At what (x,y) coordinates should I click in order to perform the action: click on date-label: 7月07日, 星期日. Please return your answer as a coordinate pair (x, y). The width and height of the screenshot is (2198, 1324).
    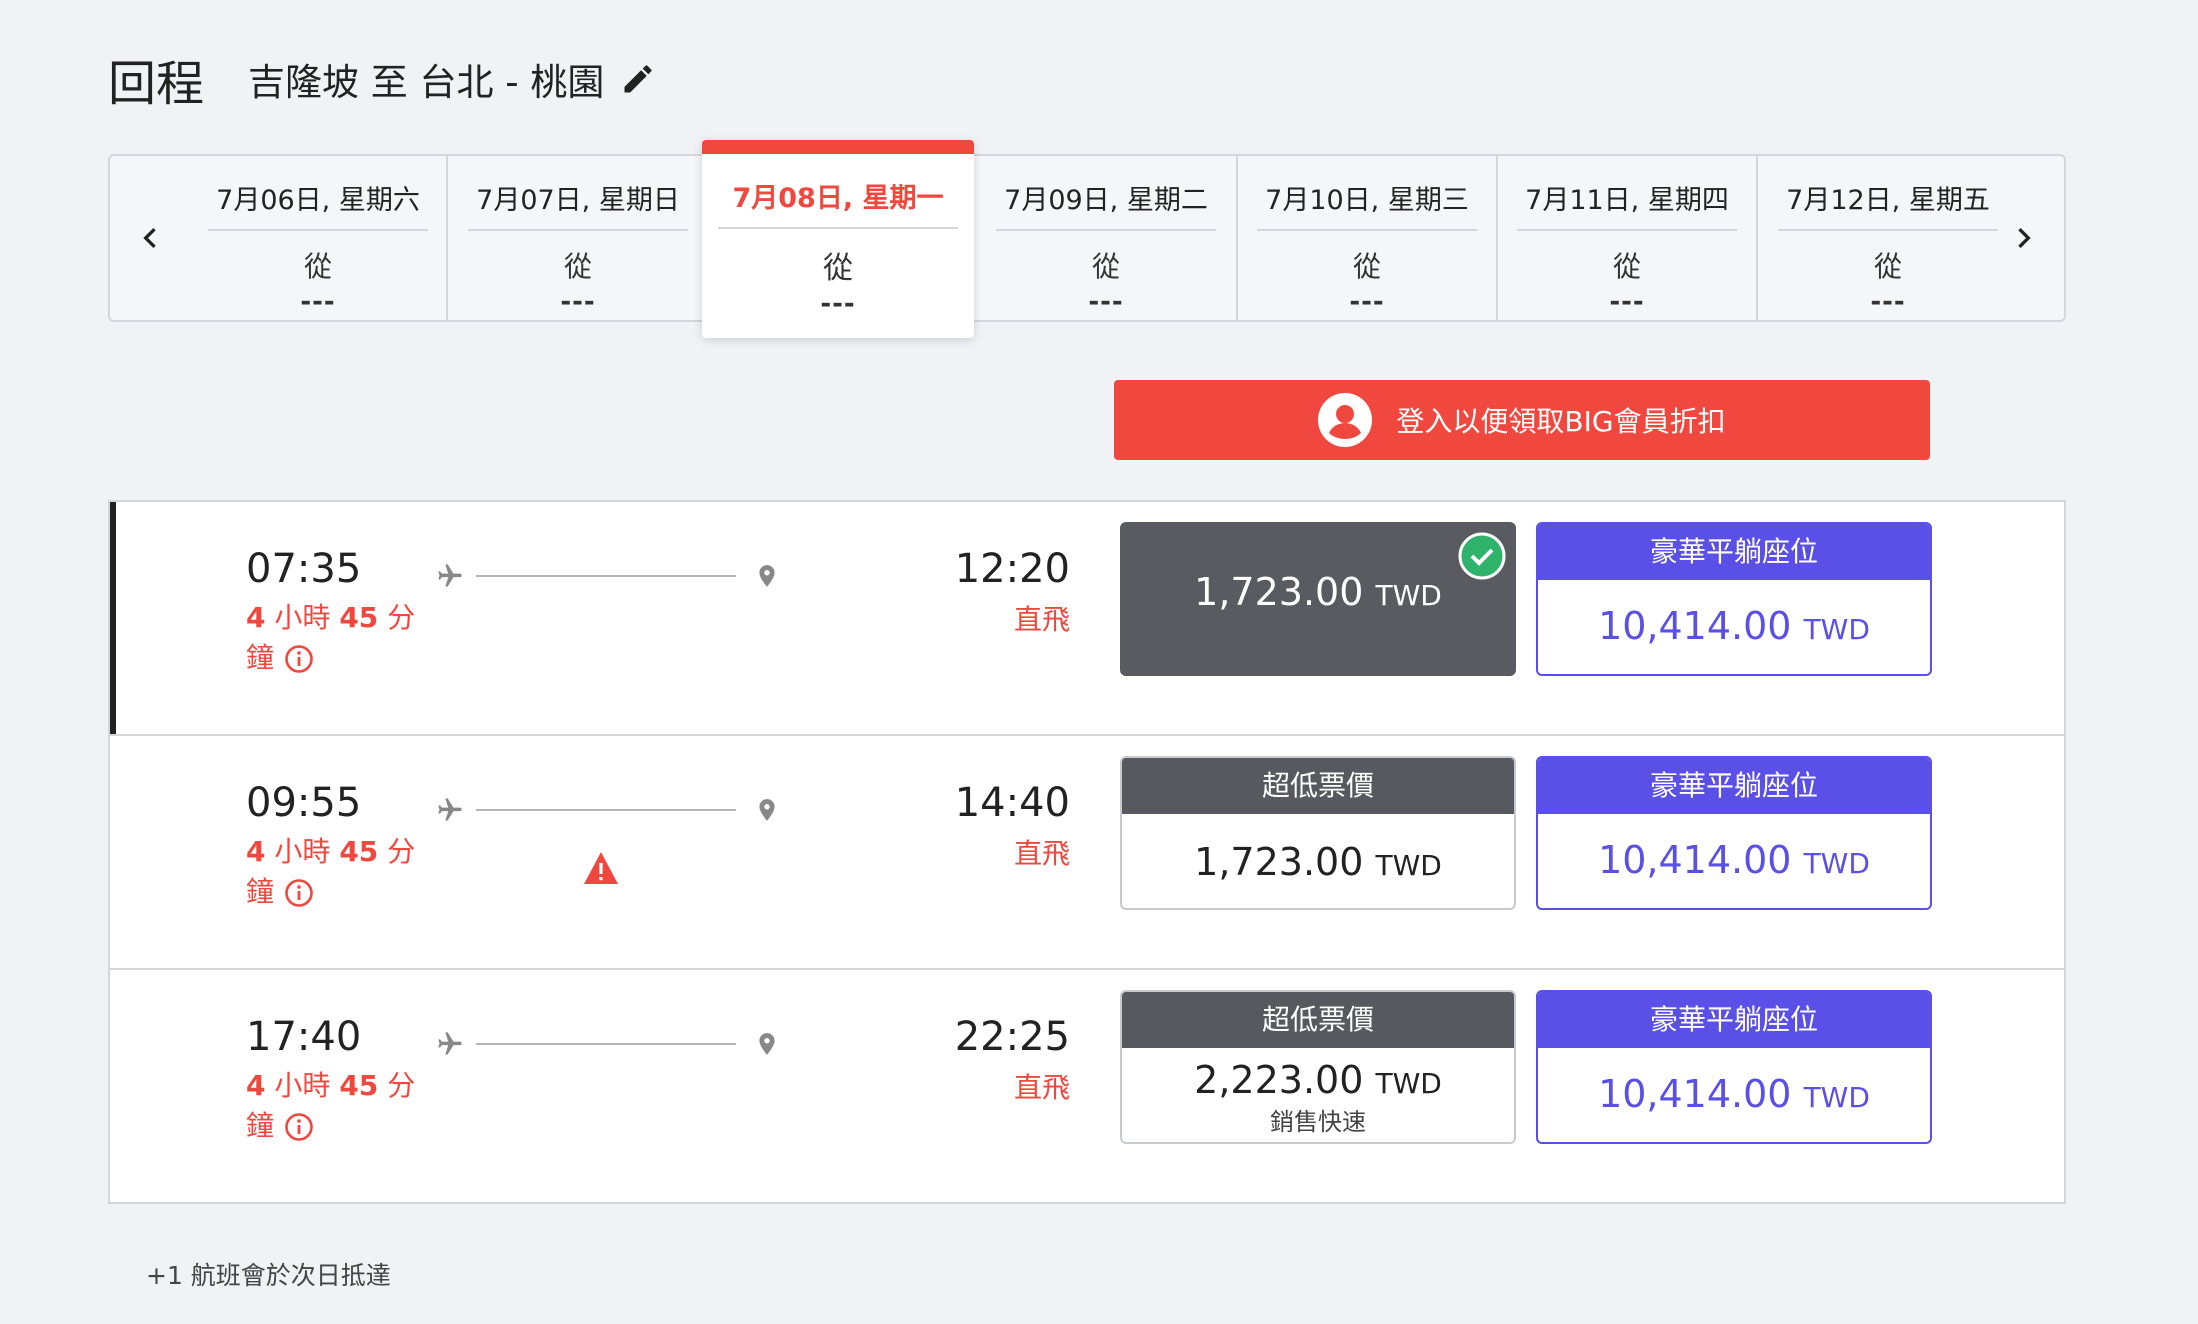
    Looking at the image, I should click on (578, 204).